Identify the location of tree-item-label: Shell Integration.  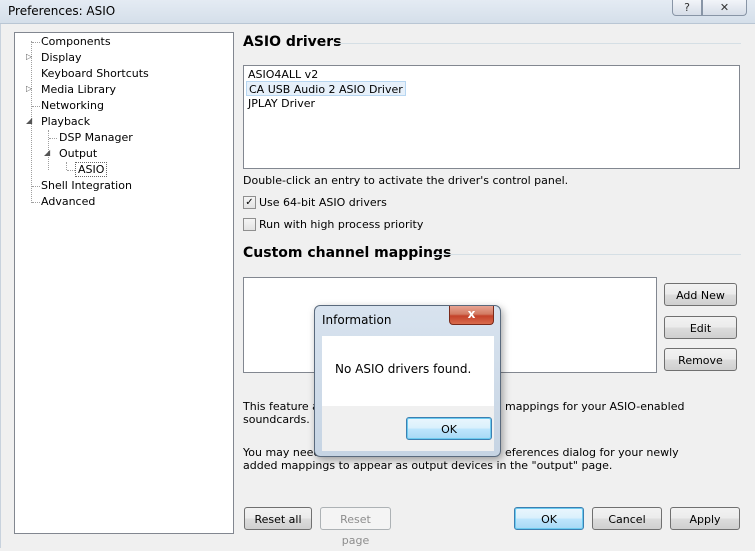
(86, 185).